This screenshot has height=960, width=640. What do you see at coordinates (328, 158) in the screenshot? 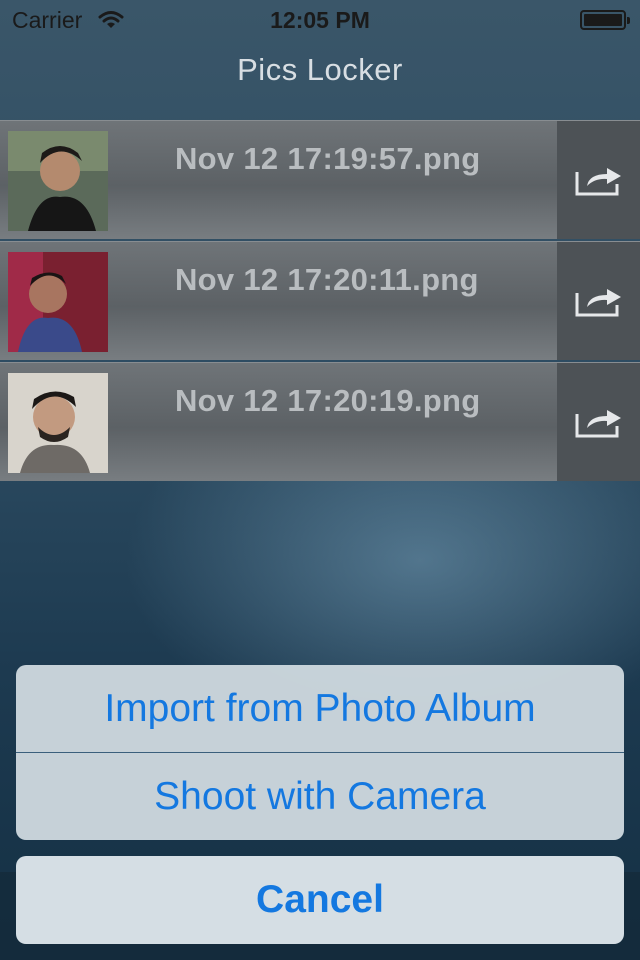
I see `file-name: Nov 12 17:19:57.png` at bounding box center [328, 158].